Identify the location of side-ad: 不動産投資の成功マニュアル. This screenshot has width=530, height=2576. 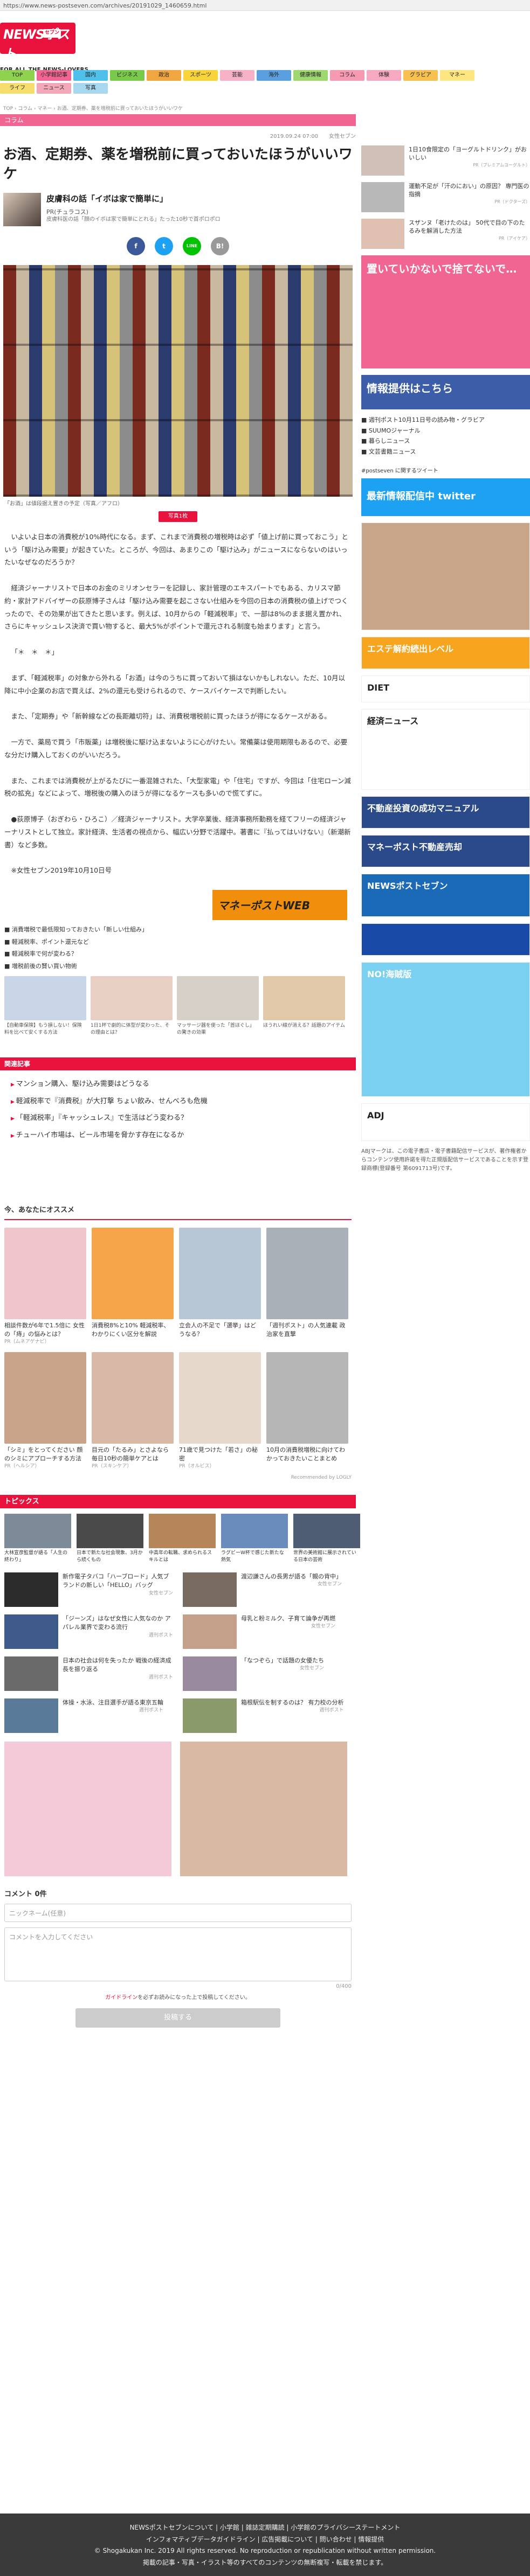
(445, 813).